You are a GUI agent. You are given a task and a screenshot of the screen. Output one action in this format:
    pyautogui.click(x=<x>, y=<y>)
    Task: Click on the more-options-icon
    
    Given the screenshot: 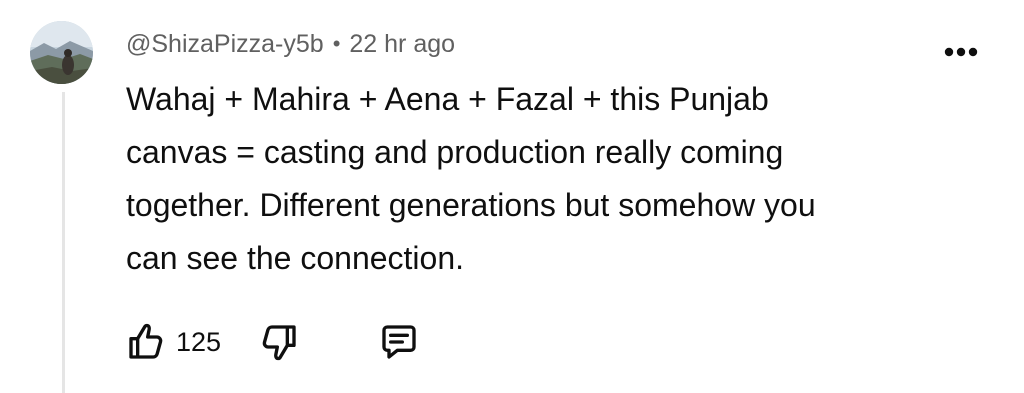 What is the action you would take?
    pyautogui.click(x=961, y=52)
    